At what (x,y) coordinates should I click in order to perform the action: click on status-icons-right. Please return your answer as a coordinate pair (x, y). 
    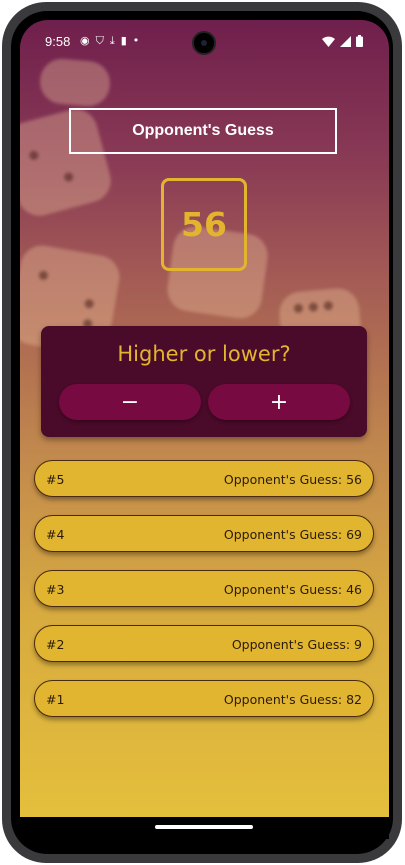
    Looking at the image, I should click on (342, 41).